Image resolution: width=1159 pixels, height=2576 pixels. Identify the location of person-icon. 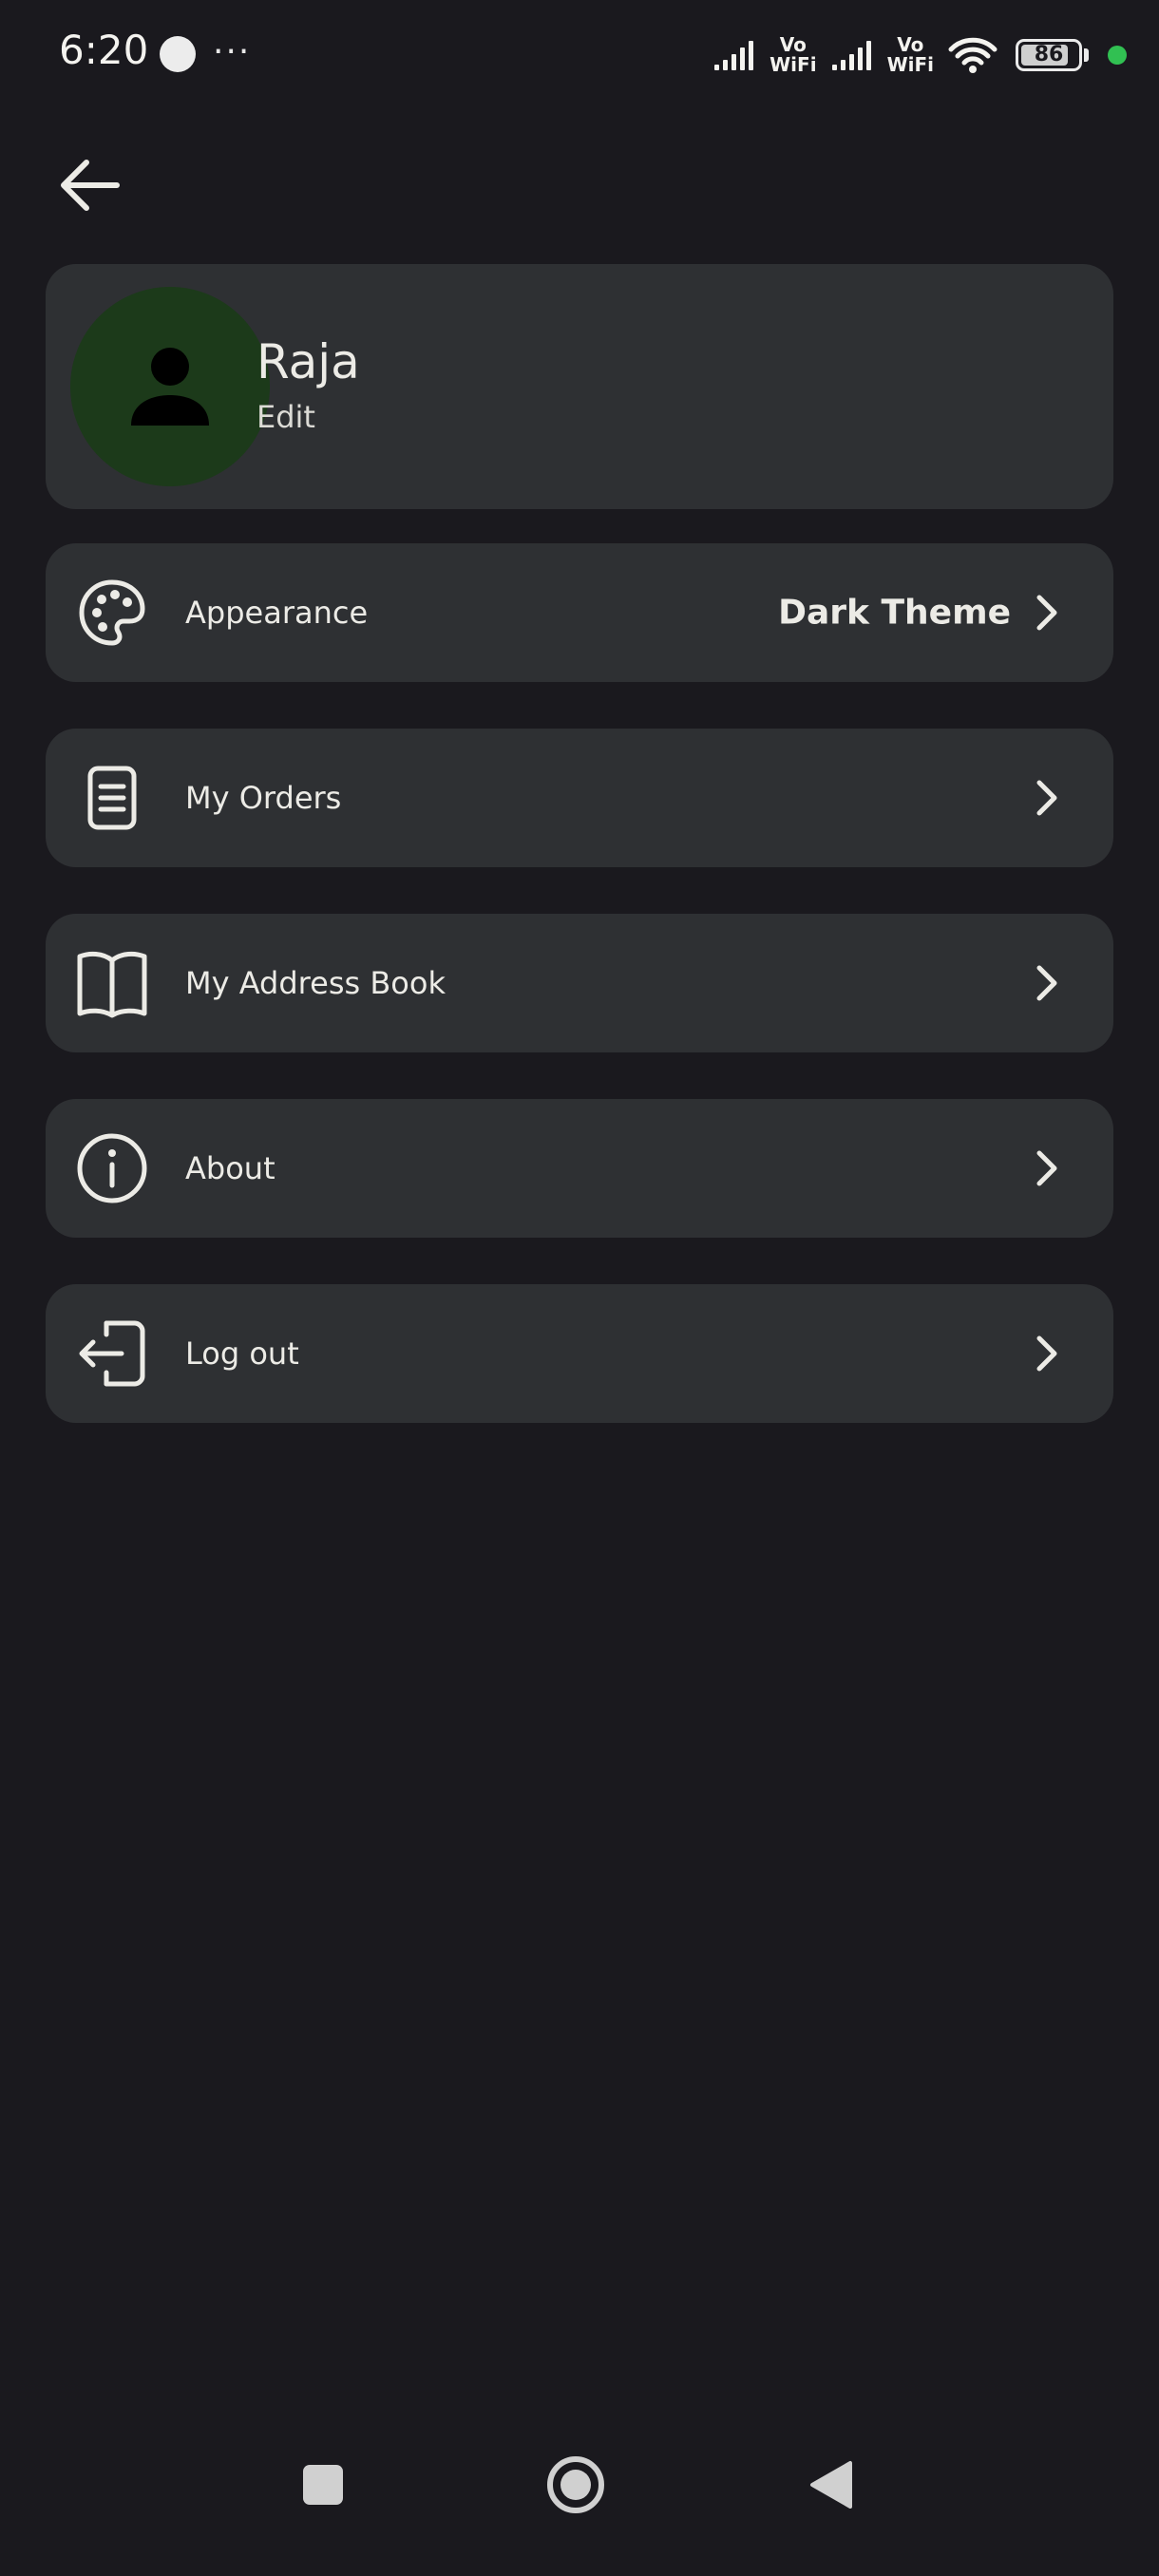
(170, 387).